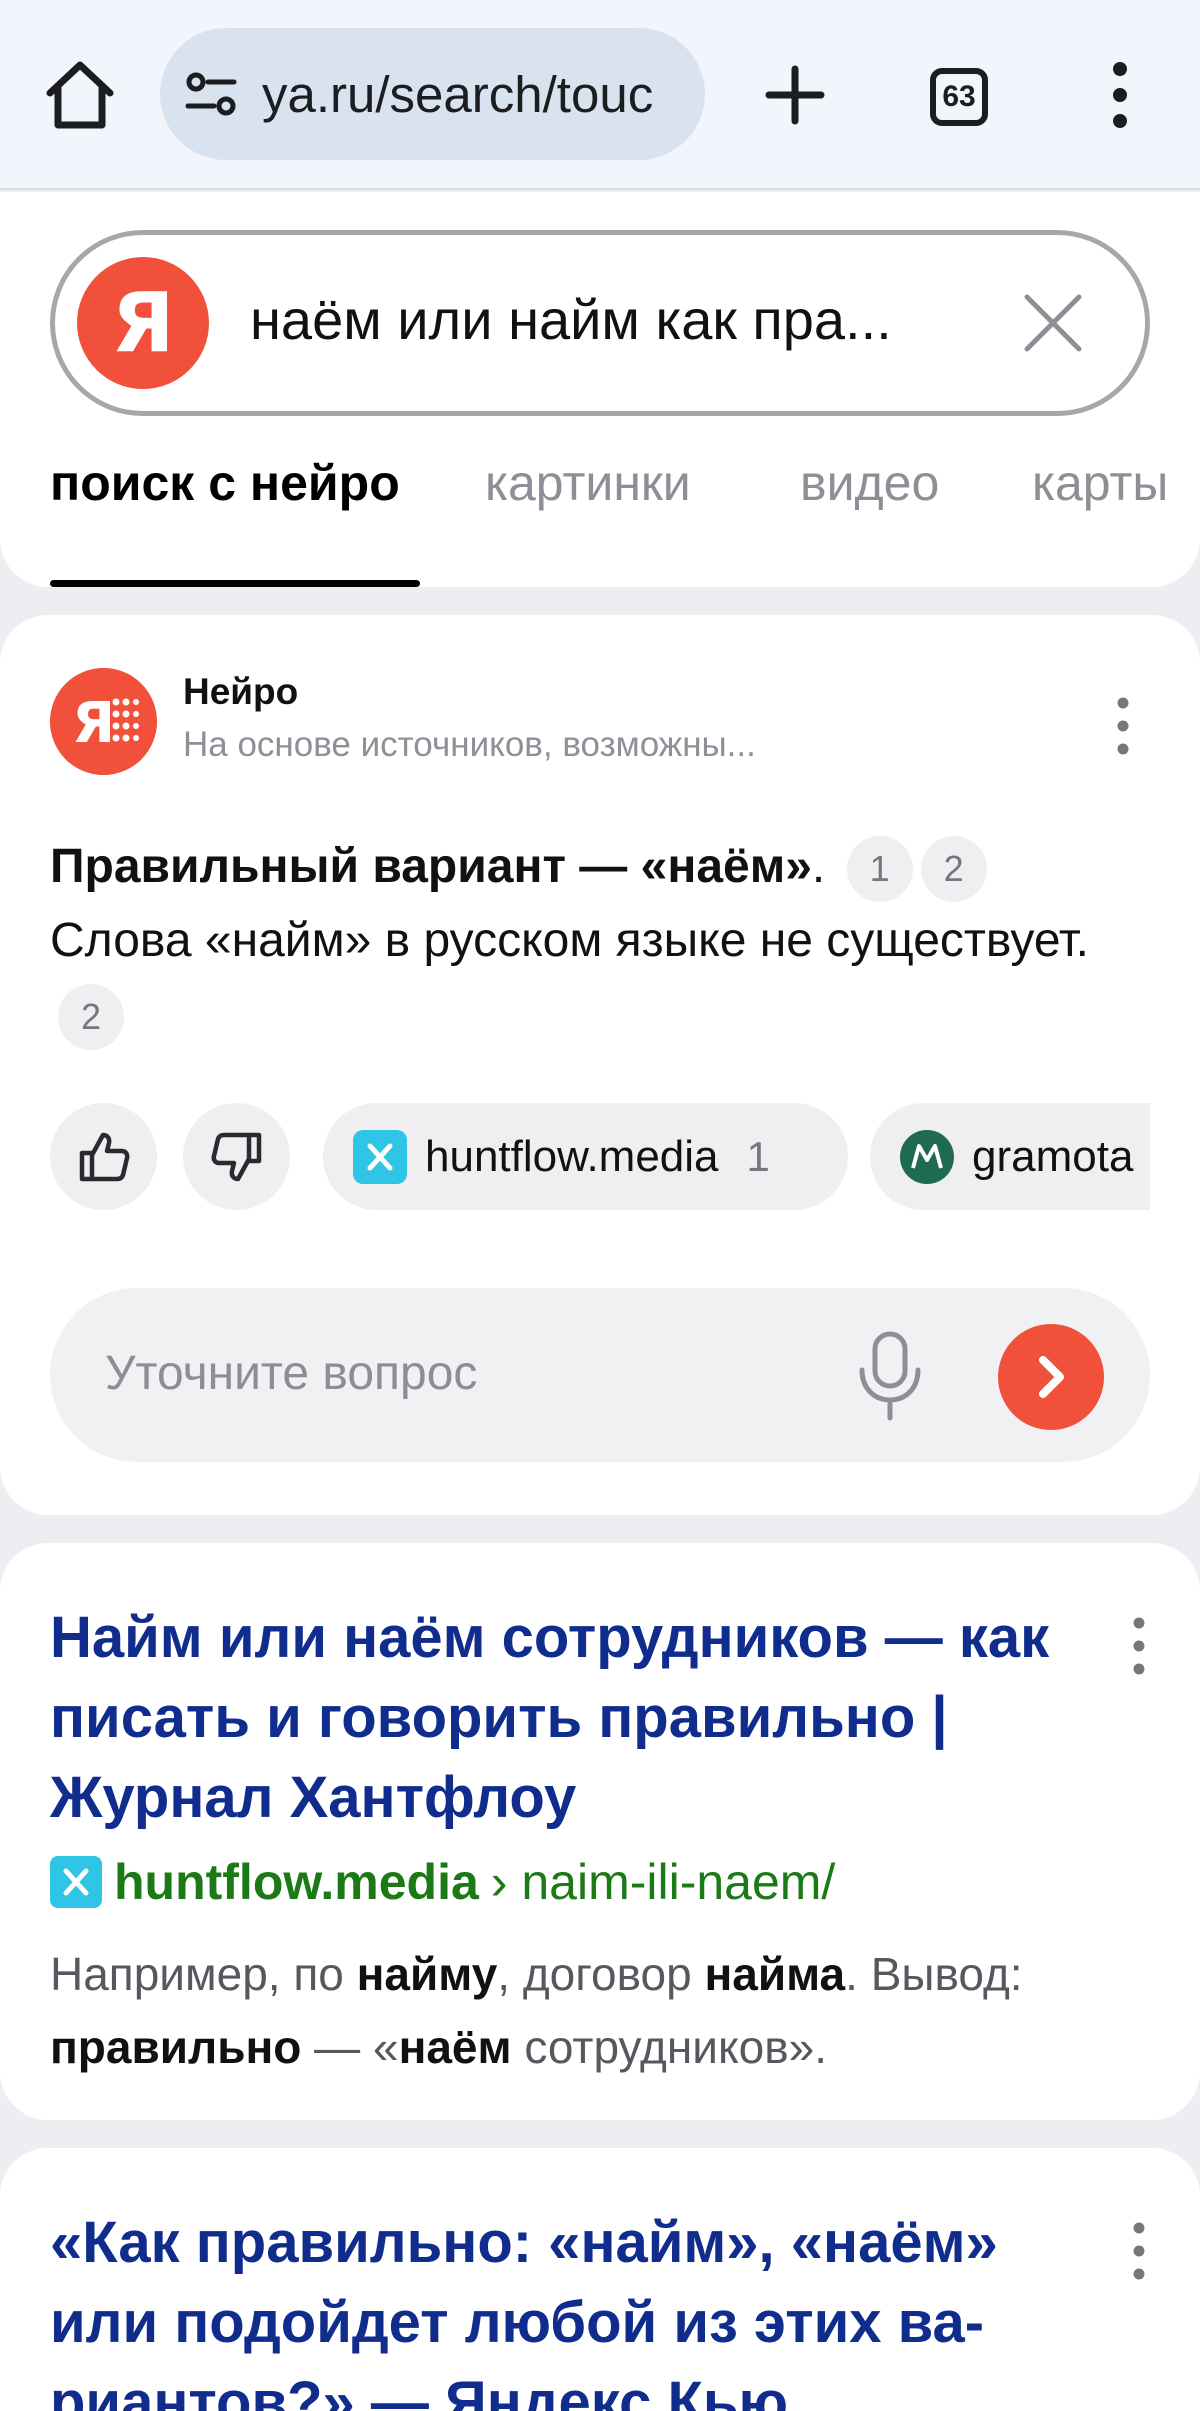  I want to click on tab-switcher-button: 63, so click(959, 97).